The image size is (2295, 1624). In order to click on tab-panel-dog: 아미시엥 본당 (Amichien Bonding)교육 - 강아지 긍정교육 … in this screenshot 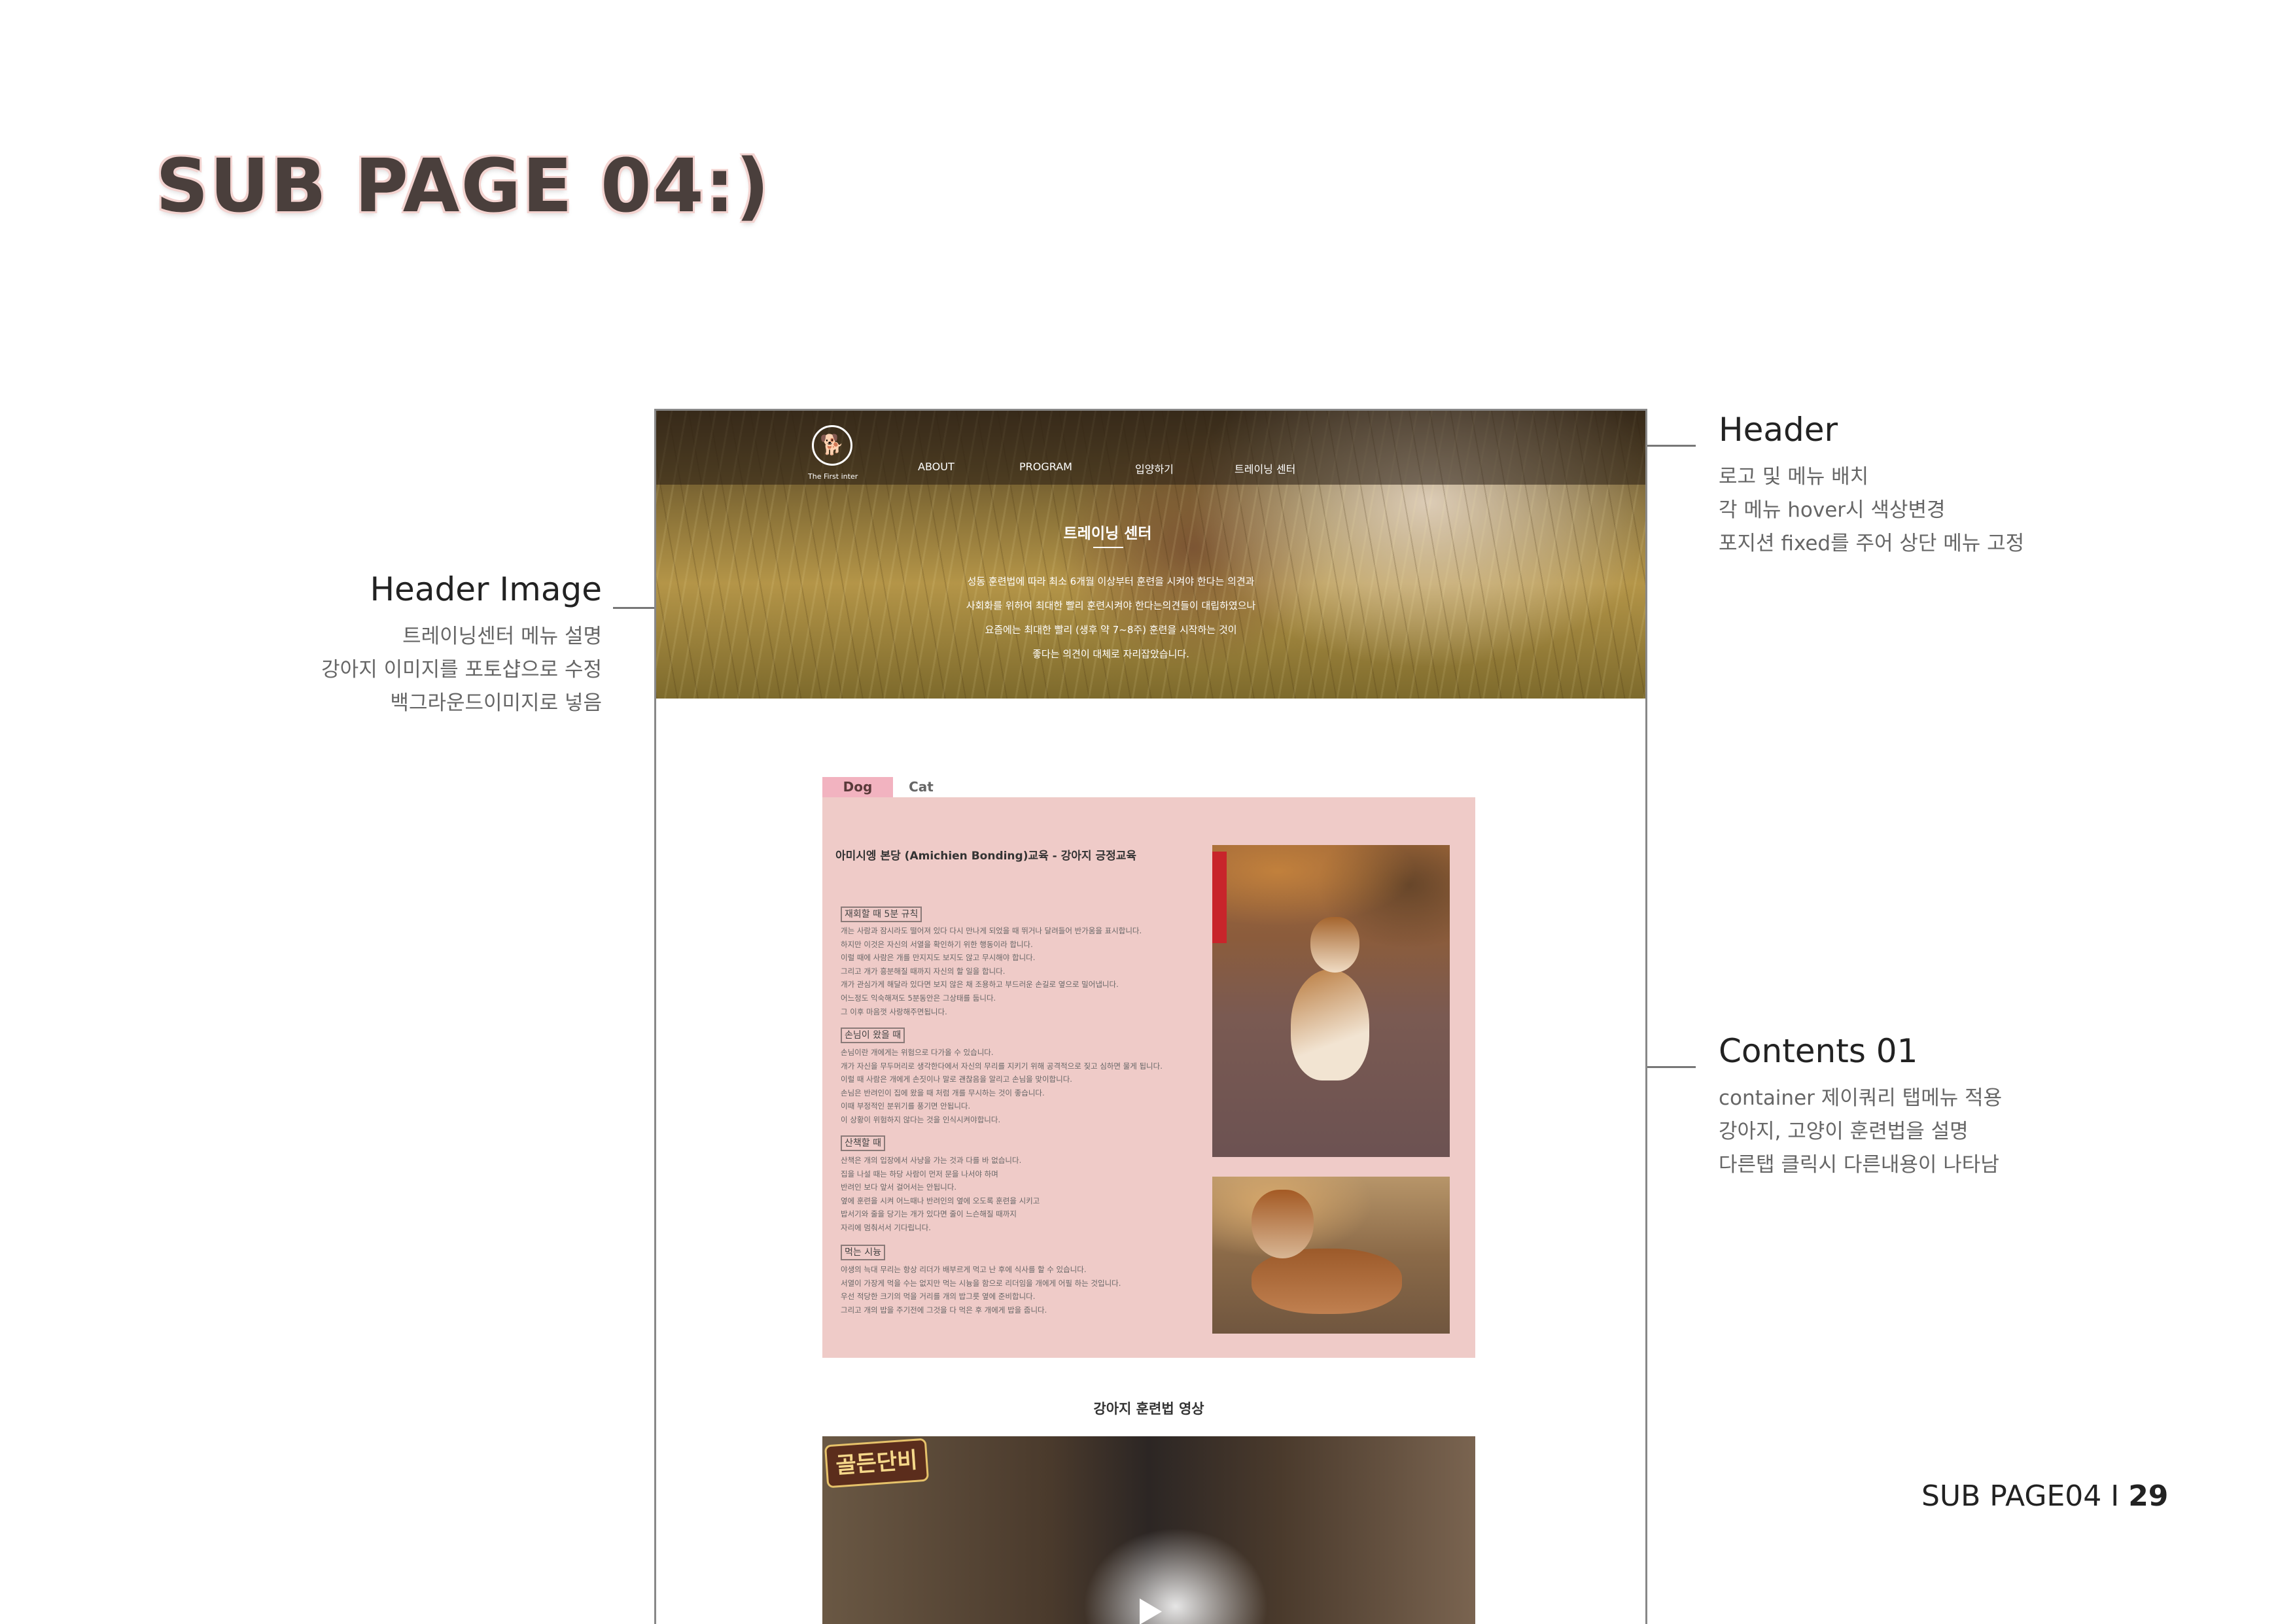, I will do `click(1148, 1077)`.